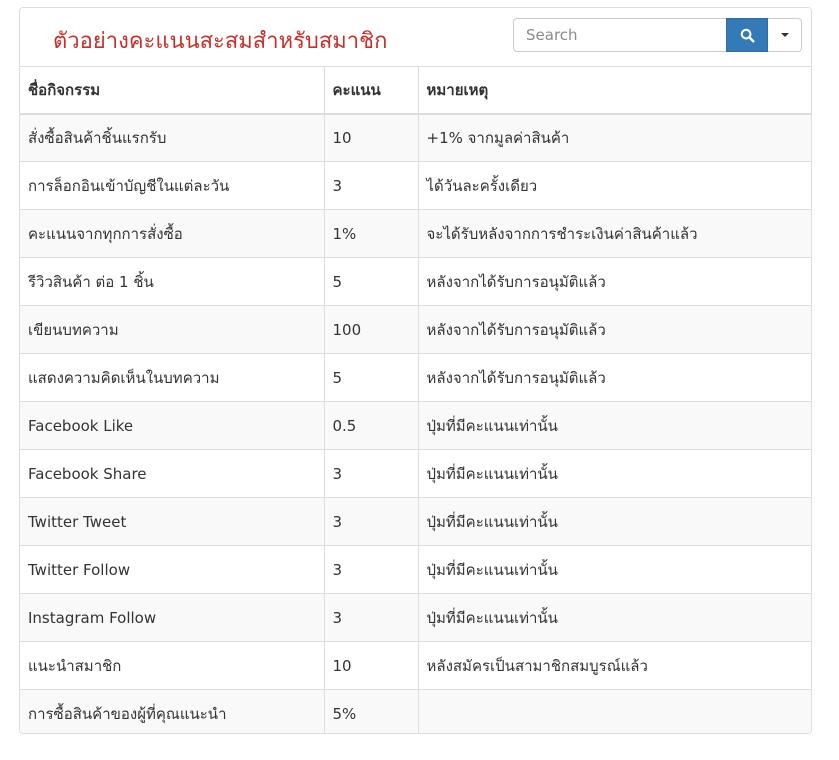 The height and width of the screenshot is (760, 839). I want to click on search-input, so click(619, 35).